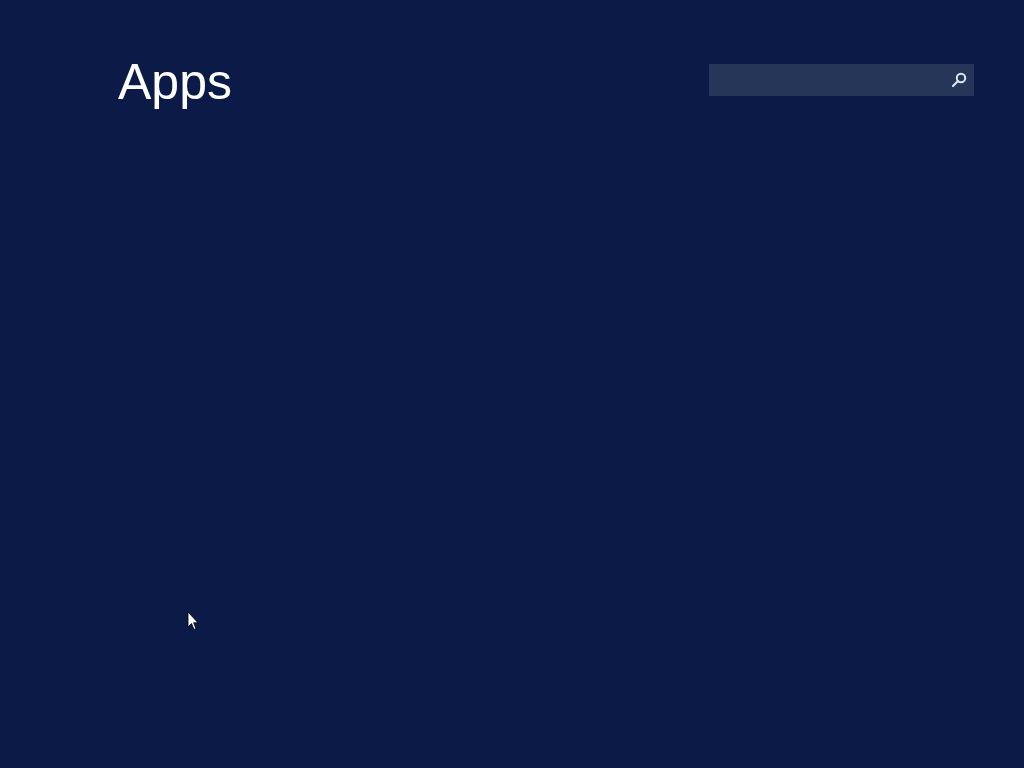  I want to click on mouse-pointer-icon, so click(193, 621).